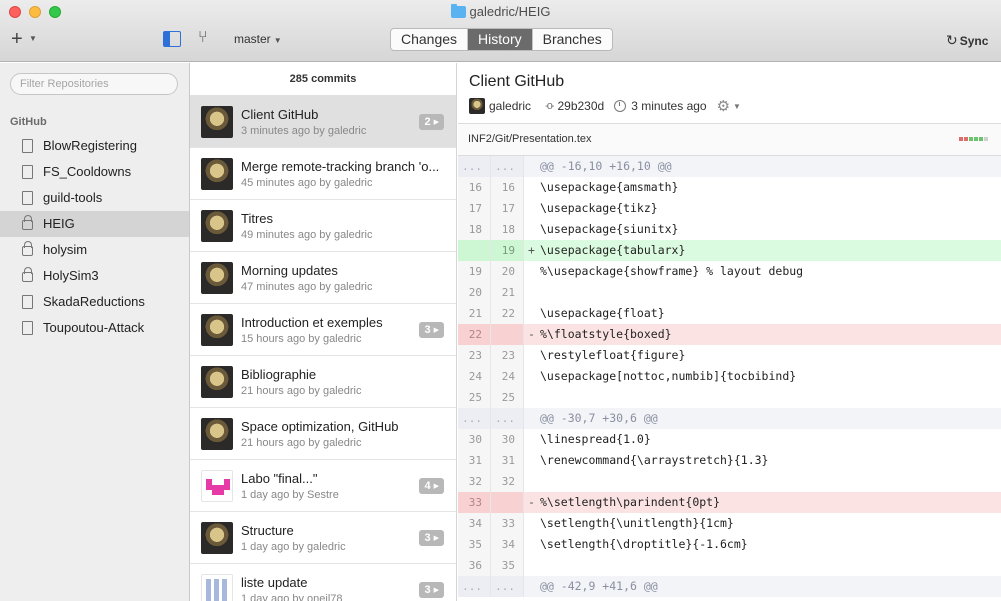 The height and width of the screenshot is (601, 1001). Describe the element at coordinates (431, 486) in the screenshot. I see `file-count-badge: 4 ▶` at that location.